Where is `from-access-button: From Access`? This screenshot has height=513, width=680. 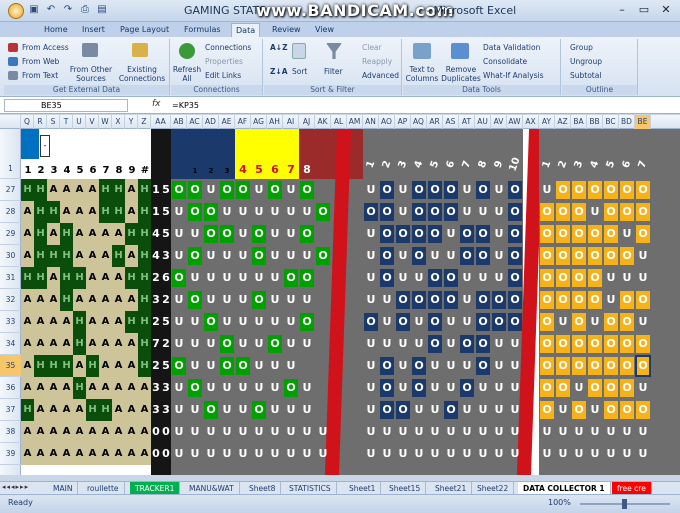
from-access-button: From Access is located at coordinates (45, 47).